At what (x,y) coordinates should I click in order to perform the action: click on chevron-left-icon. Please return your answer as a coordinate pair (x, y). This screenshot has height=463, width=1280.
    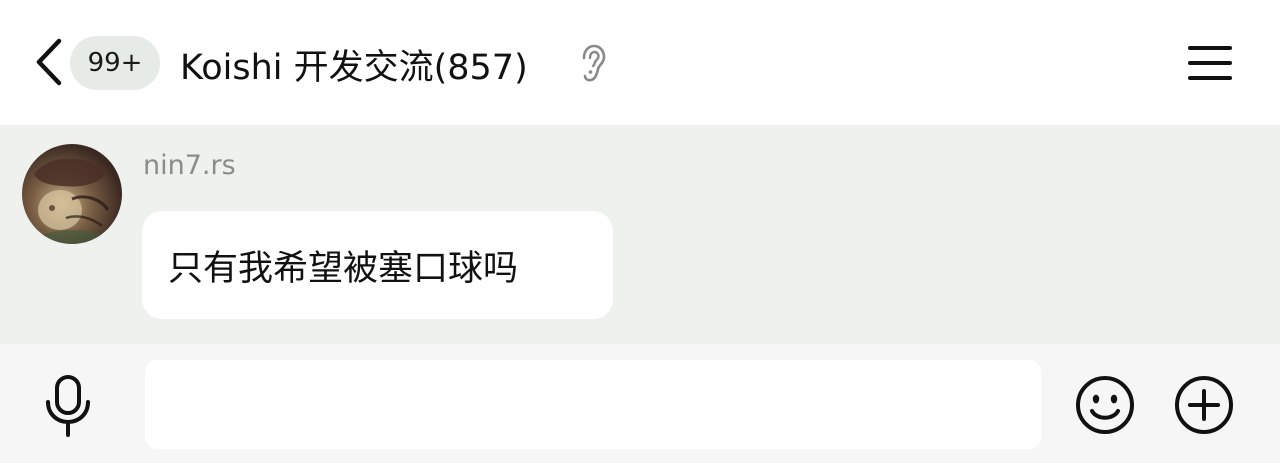
    Looking at the image, I should click on (49, 62).